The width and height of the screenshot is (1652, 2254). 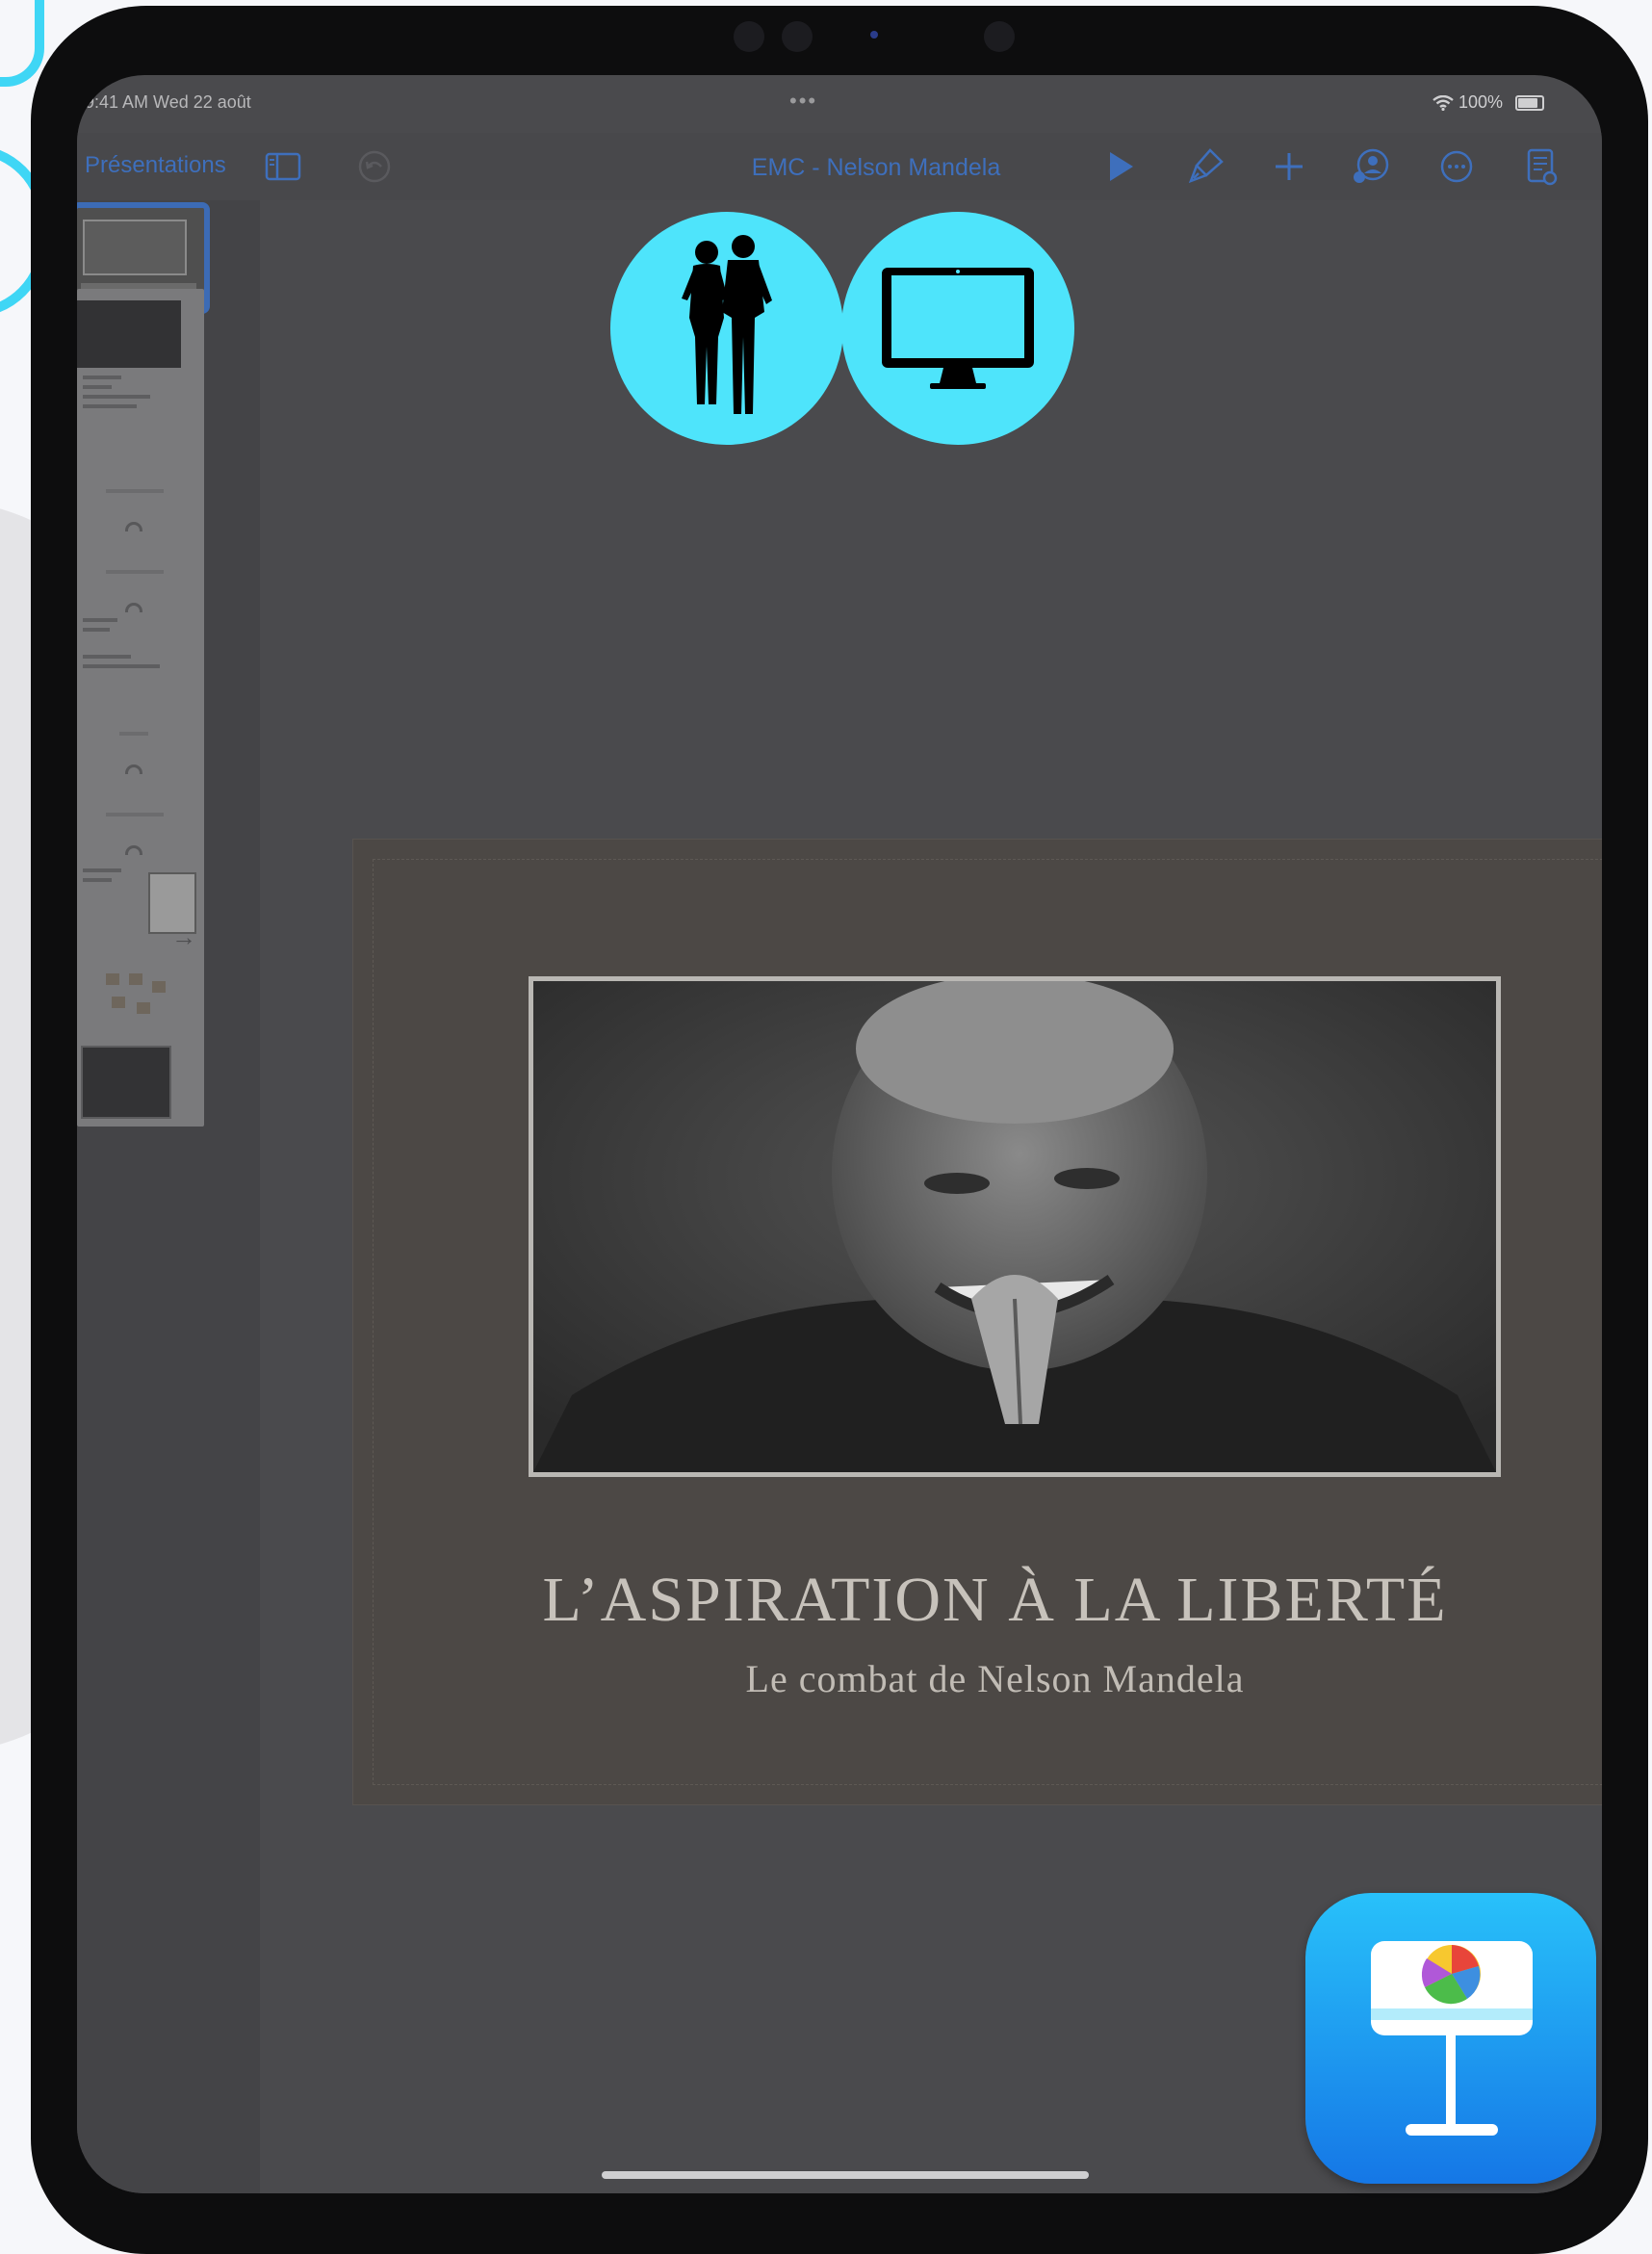 What do you see at coordinates (1371, 166) in the screenshot?
I see `collaborate-icon` at bounding box center [1371, 166].